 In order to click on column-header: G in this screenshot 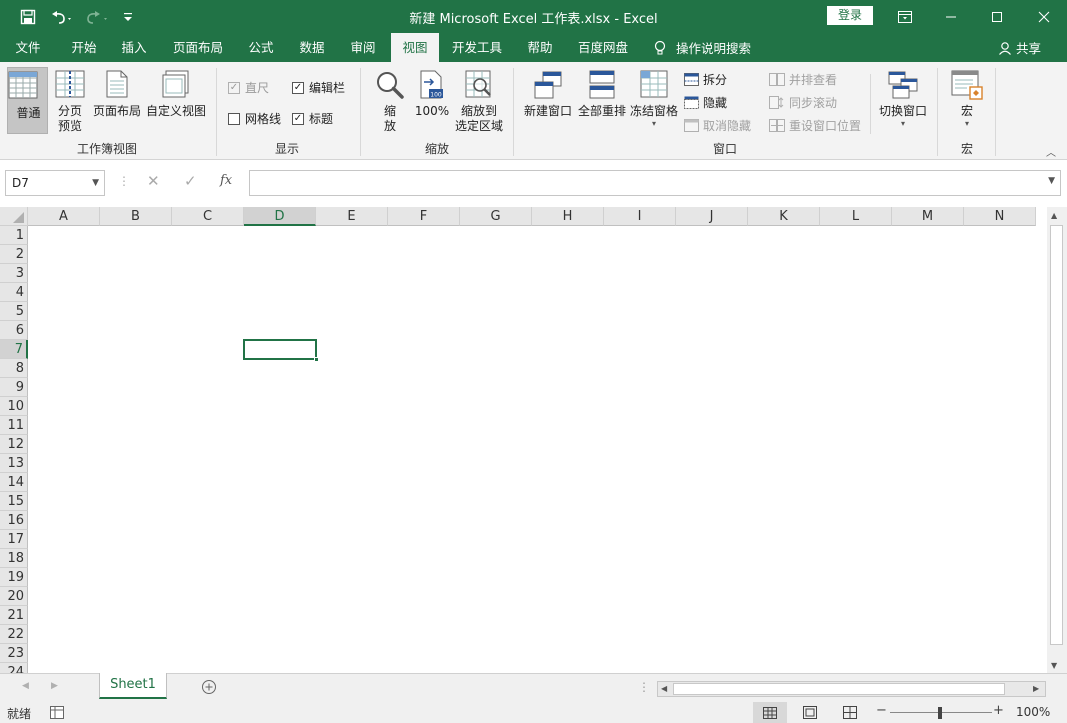, I will do `click(496, 216)`.